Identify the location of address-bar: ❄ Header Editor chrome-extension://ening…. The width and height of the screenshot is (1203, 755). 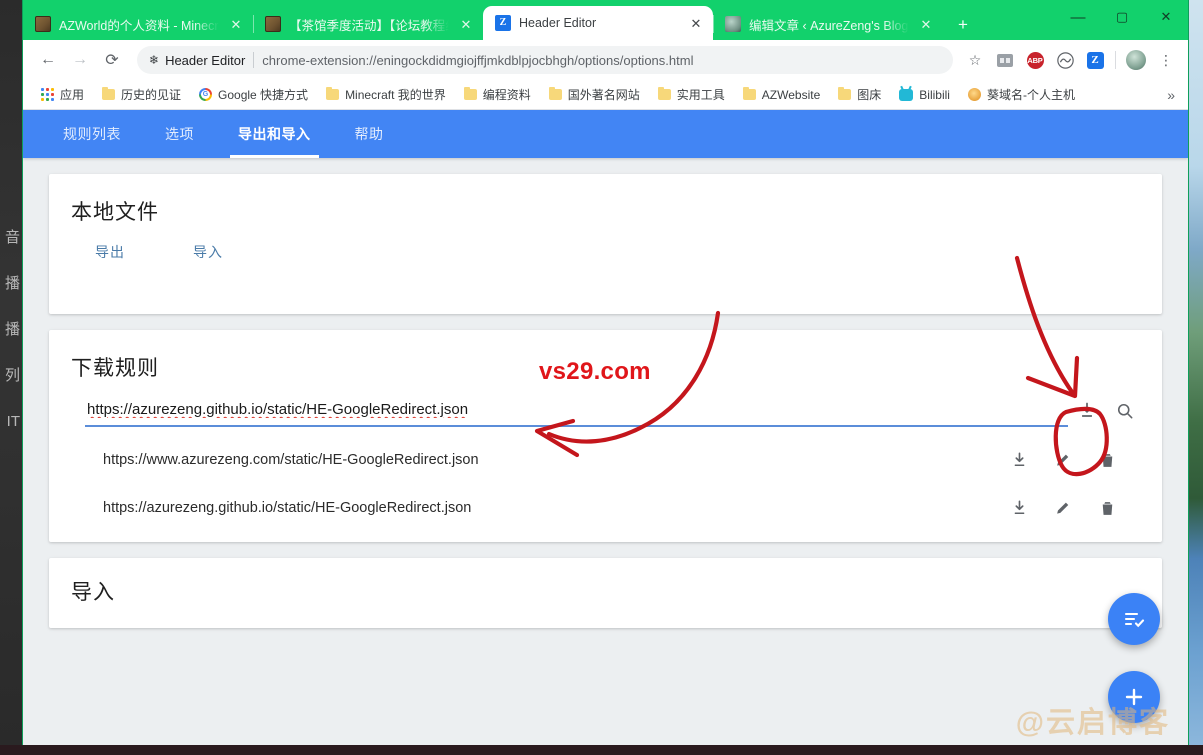
(545, 60).